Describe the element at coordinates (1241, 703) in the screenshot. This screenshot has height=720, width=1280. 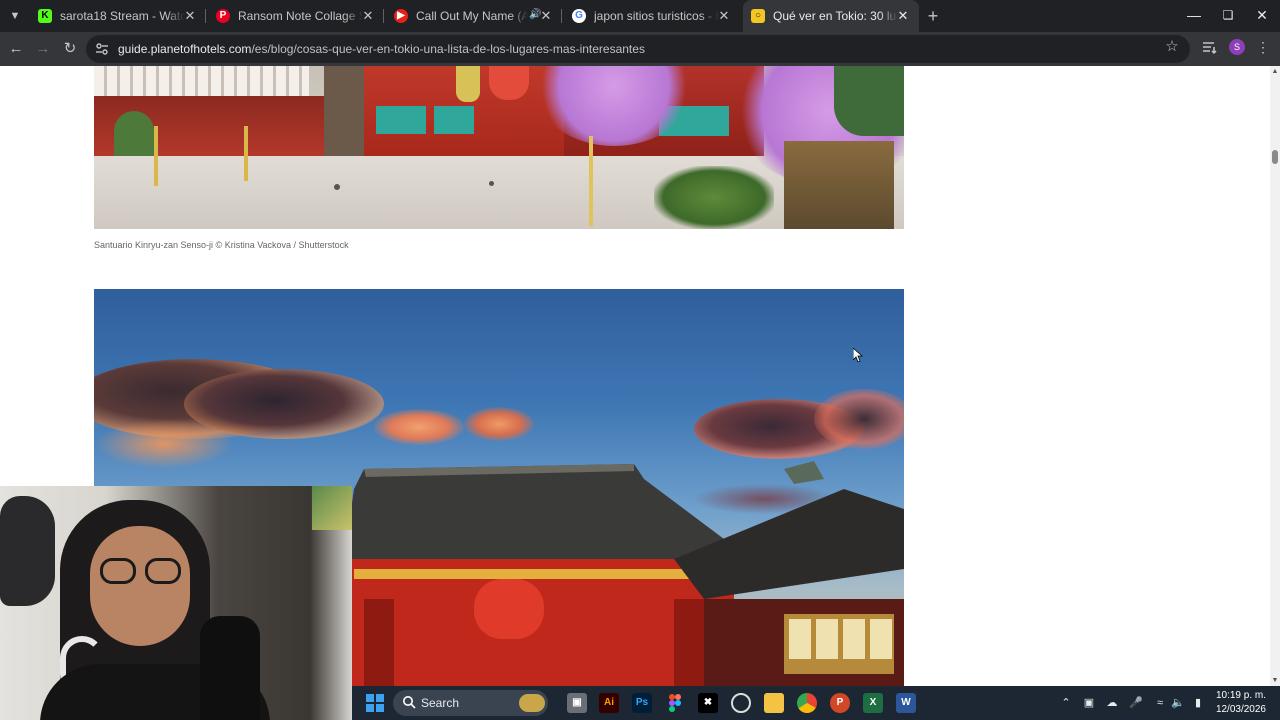
I see `system-clock: 10:19 p. m. 12/03/2026` at that location.